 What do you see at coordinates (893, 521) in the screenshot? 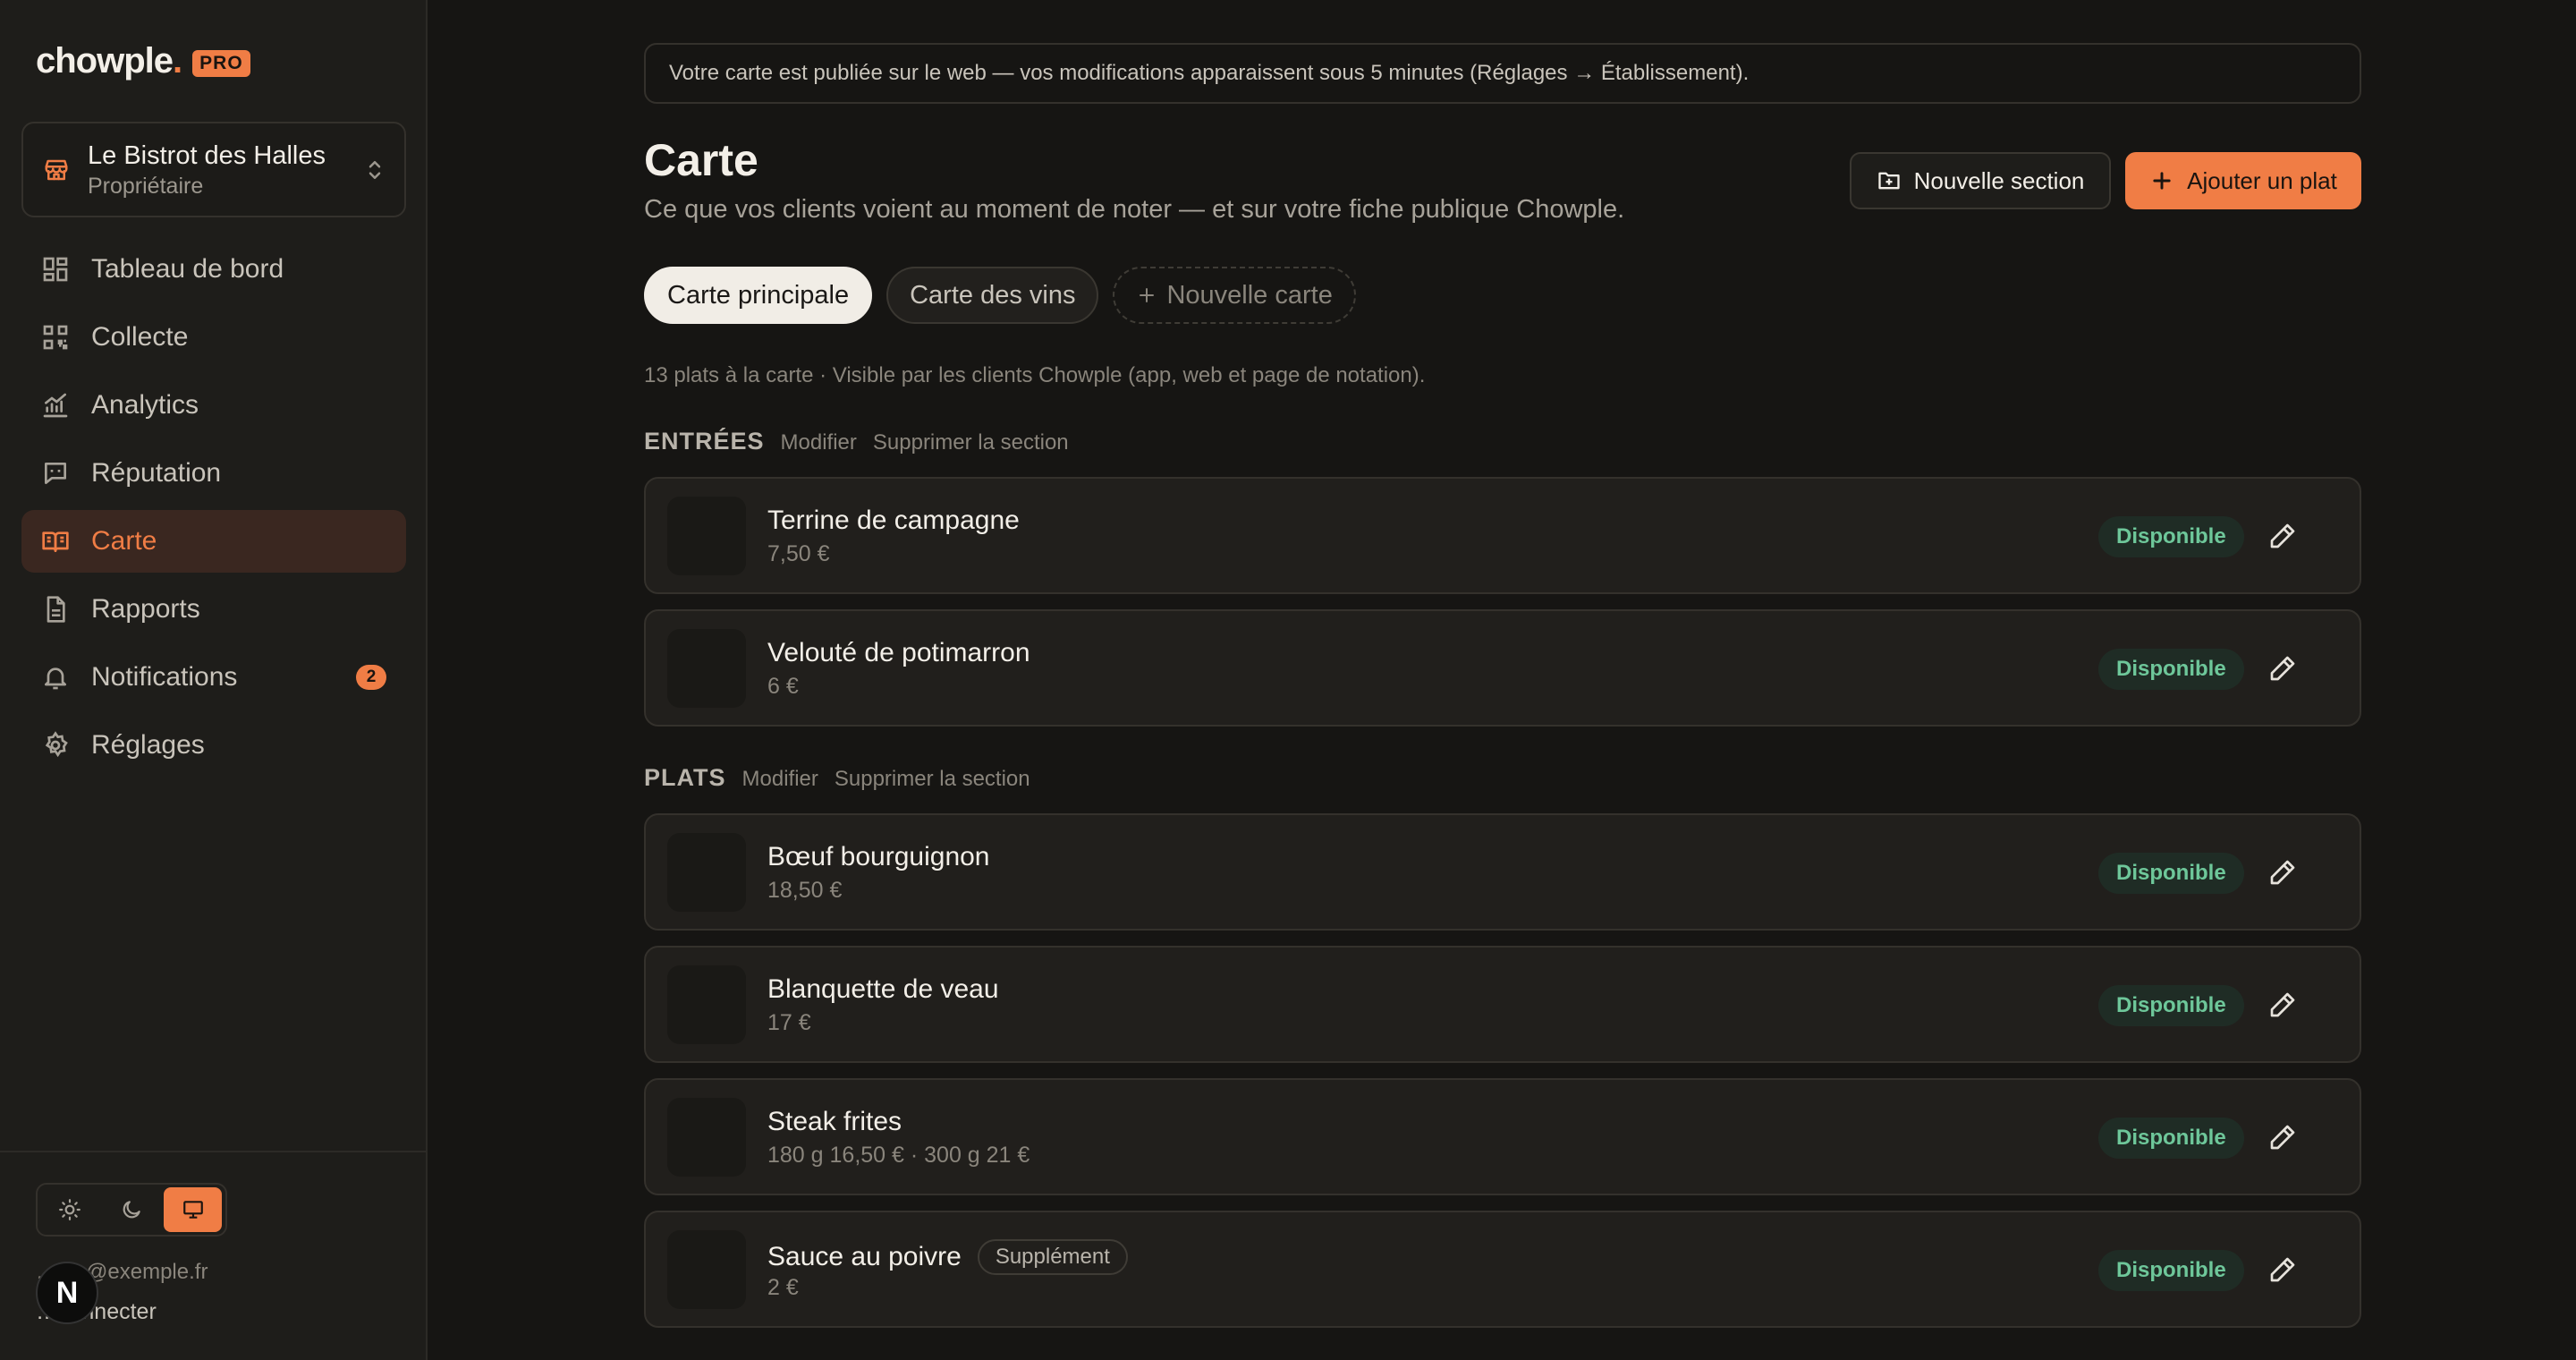
I see `dish-name: Terrine de campagne` at bounding box center [893, 521].